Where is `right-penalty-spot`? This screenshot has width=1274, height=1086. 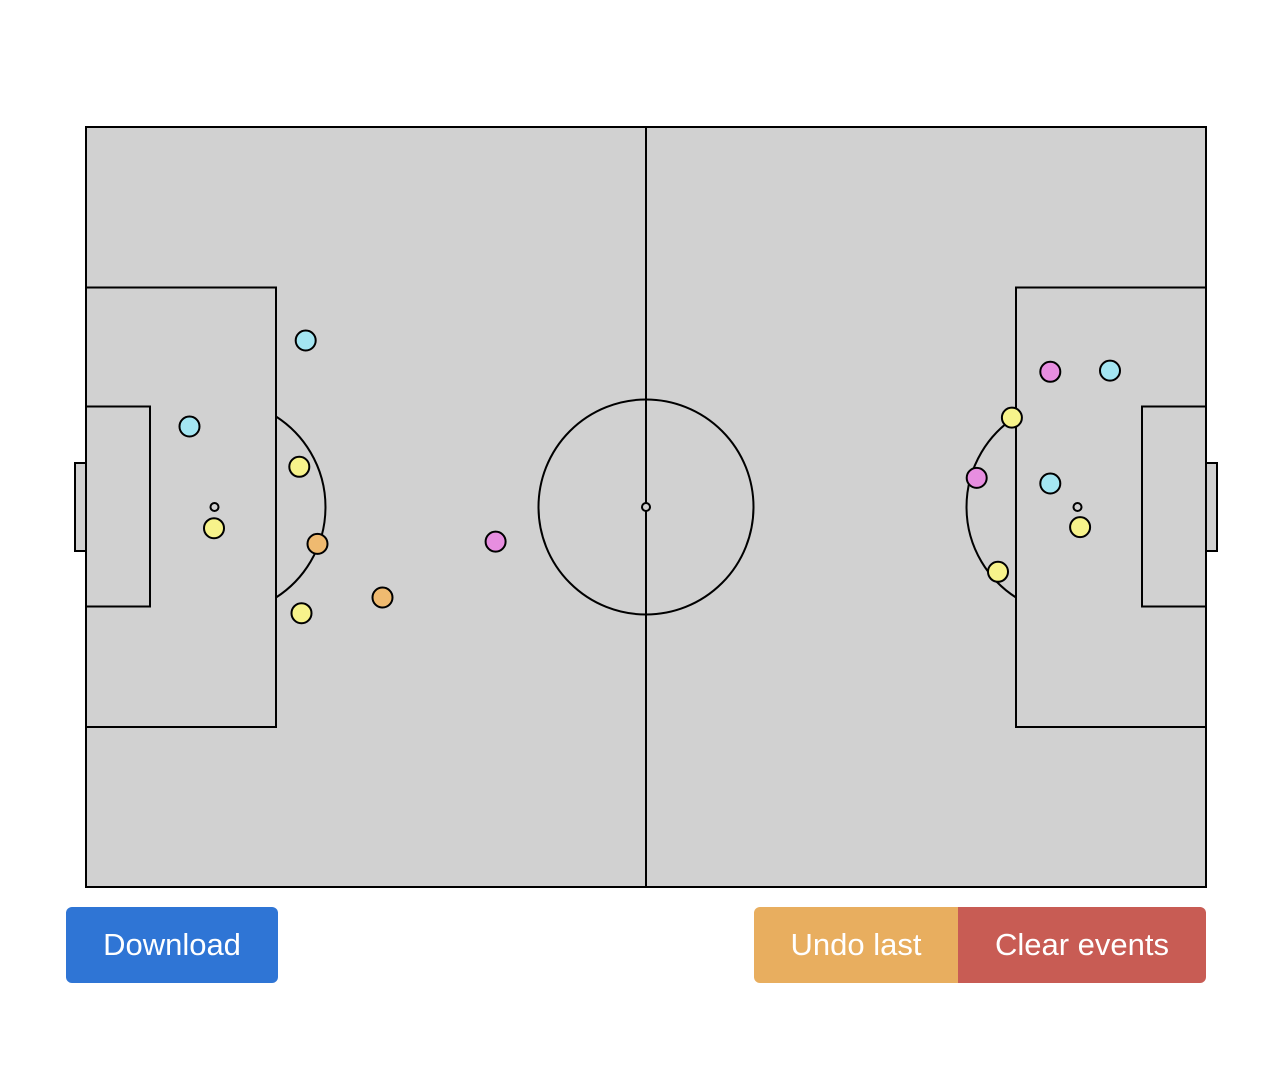
right-penalty-spot is located at coordinates (1077, 507).